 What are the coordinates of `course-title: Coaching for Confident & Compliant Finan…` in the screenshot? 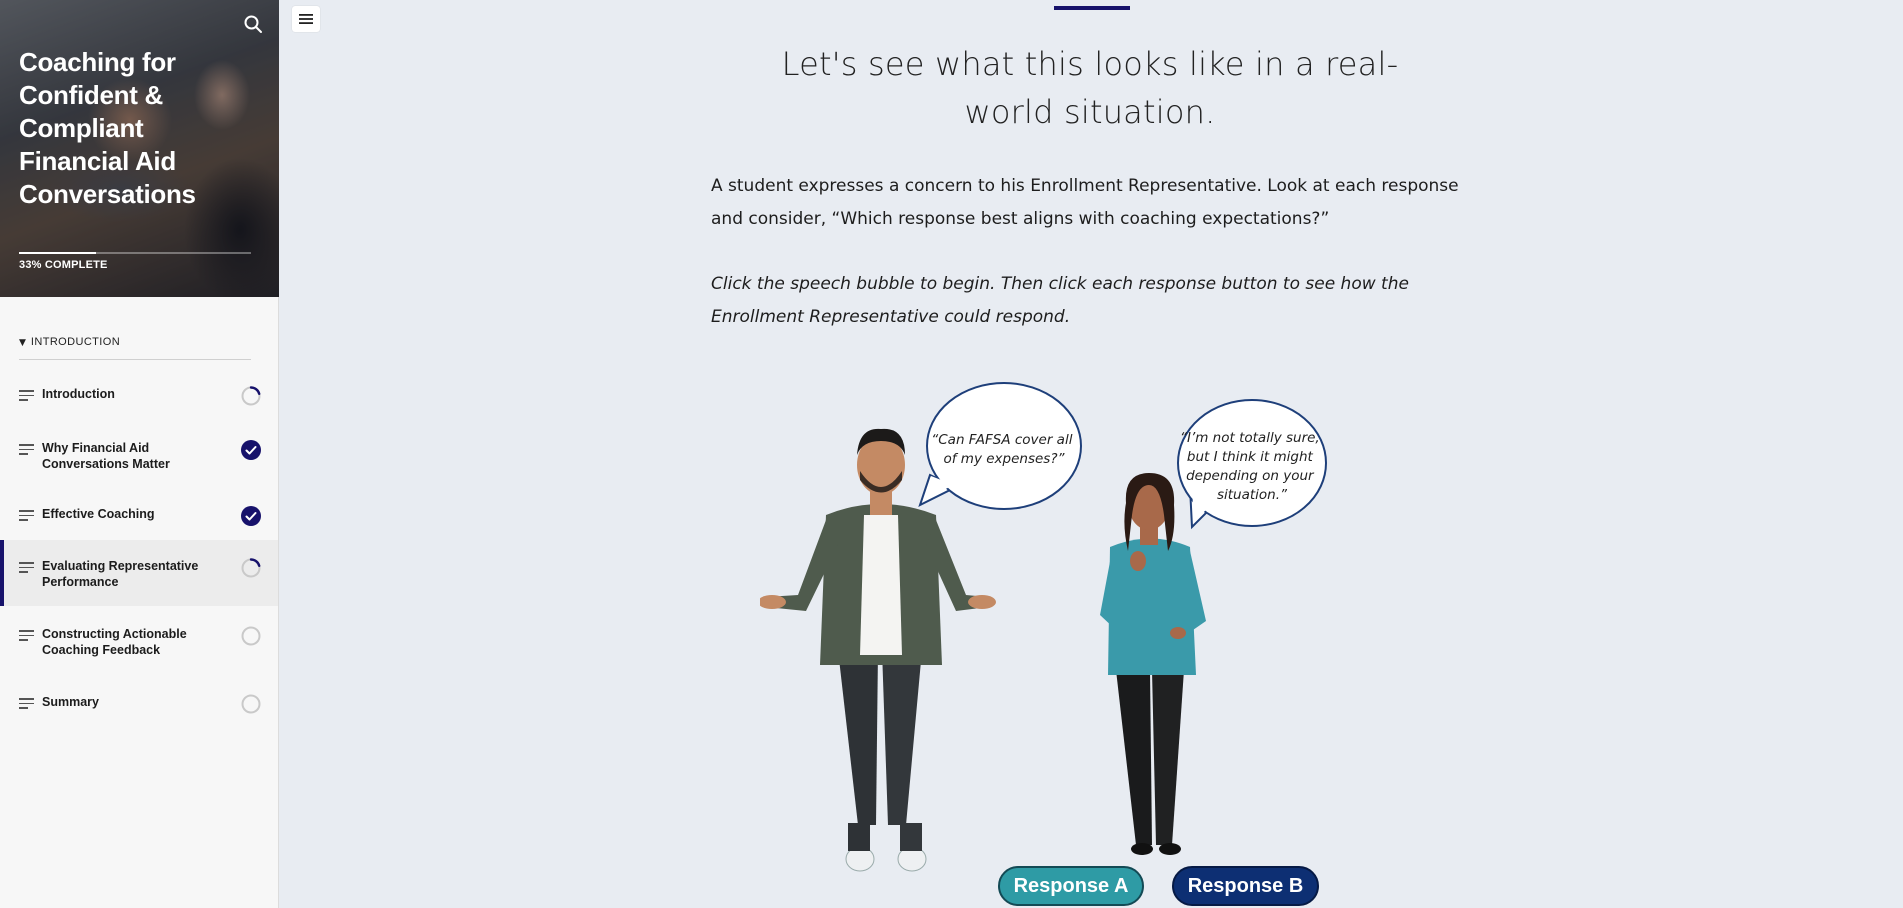 It's located at (107, 128).